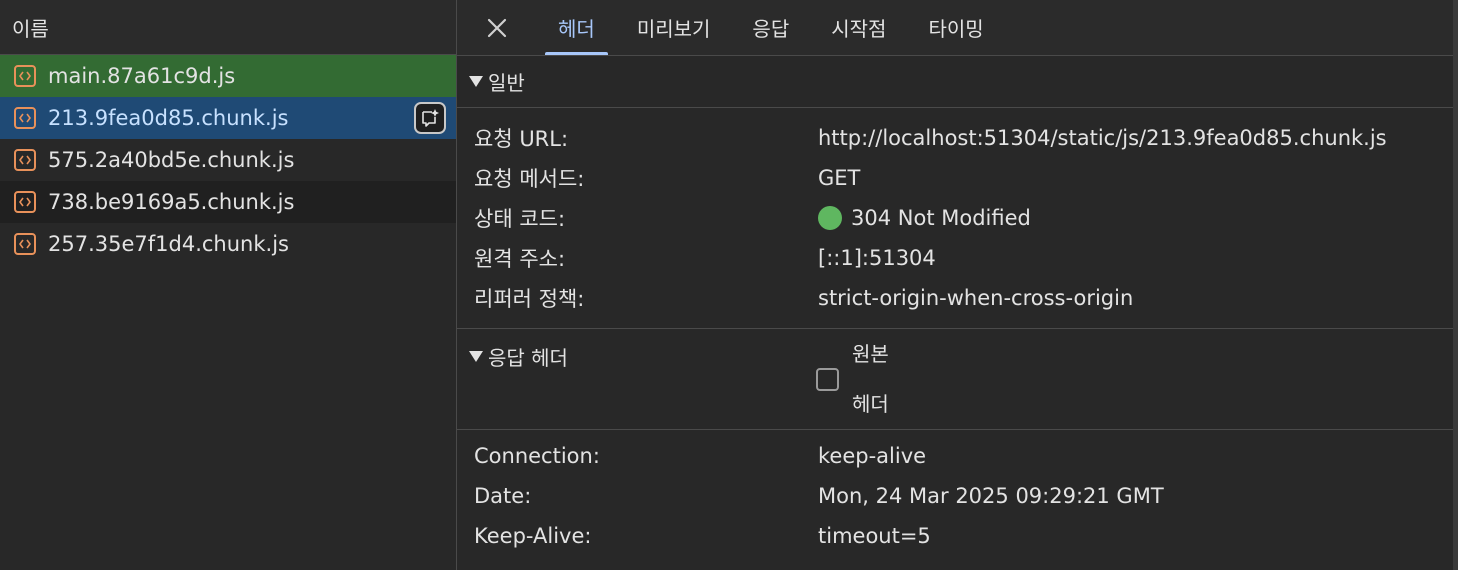  I want to click on request-name: 575.2a40bd5e.chunk.js, so click(171, 160).